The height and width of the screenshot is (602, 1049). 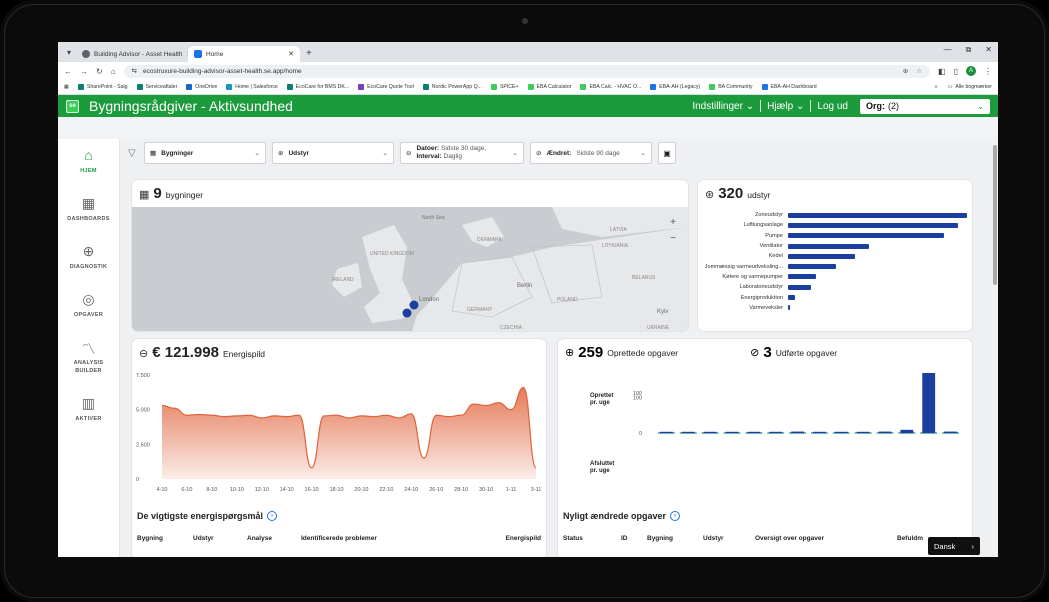 I want to click on bookmark: SPICE+, so click(x=504, y=87).